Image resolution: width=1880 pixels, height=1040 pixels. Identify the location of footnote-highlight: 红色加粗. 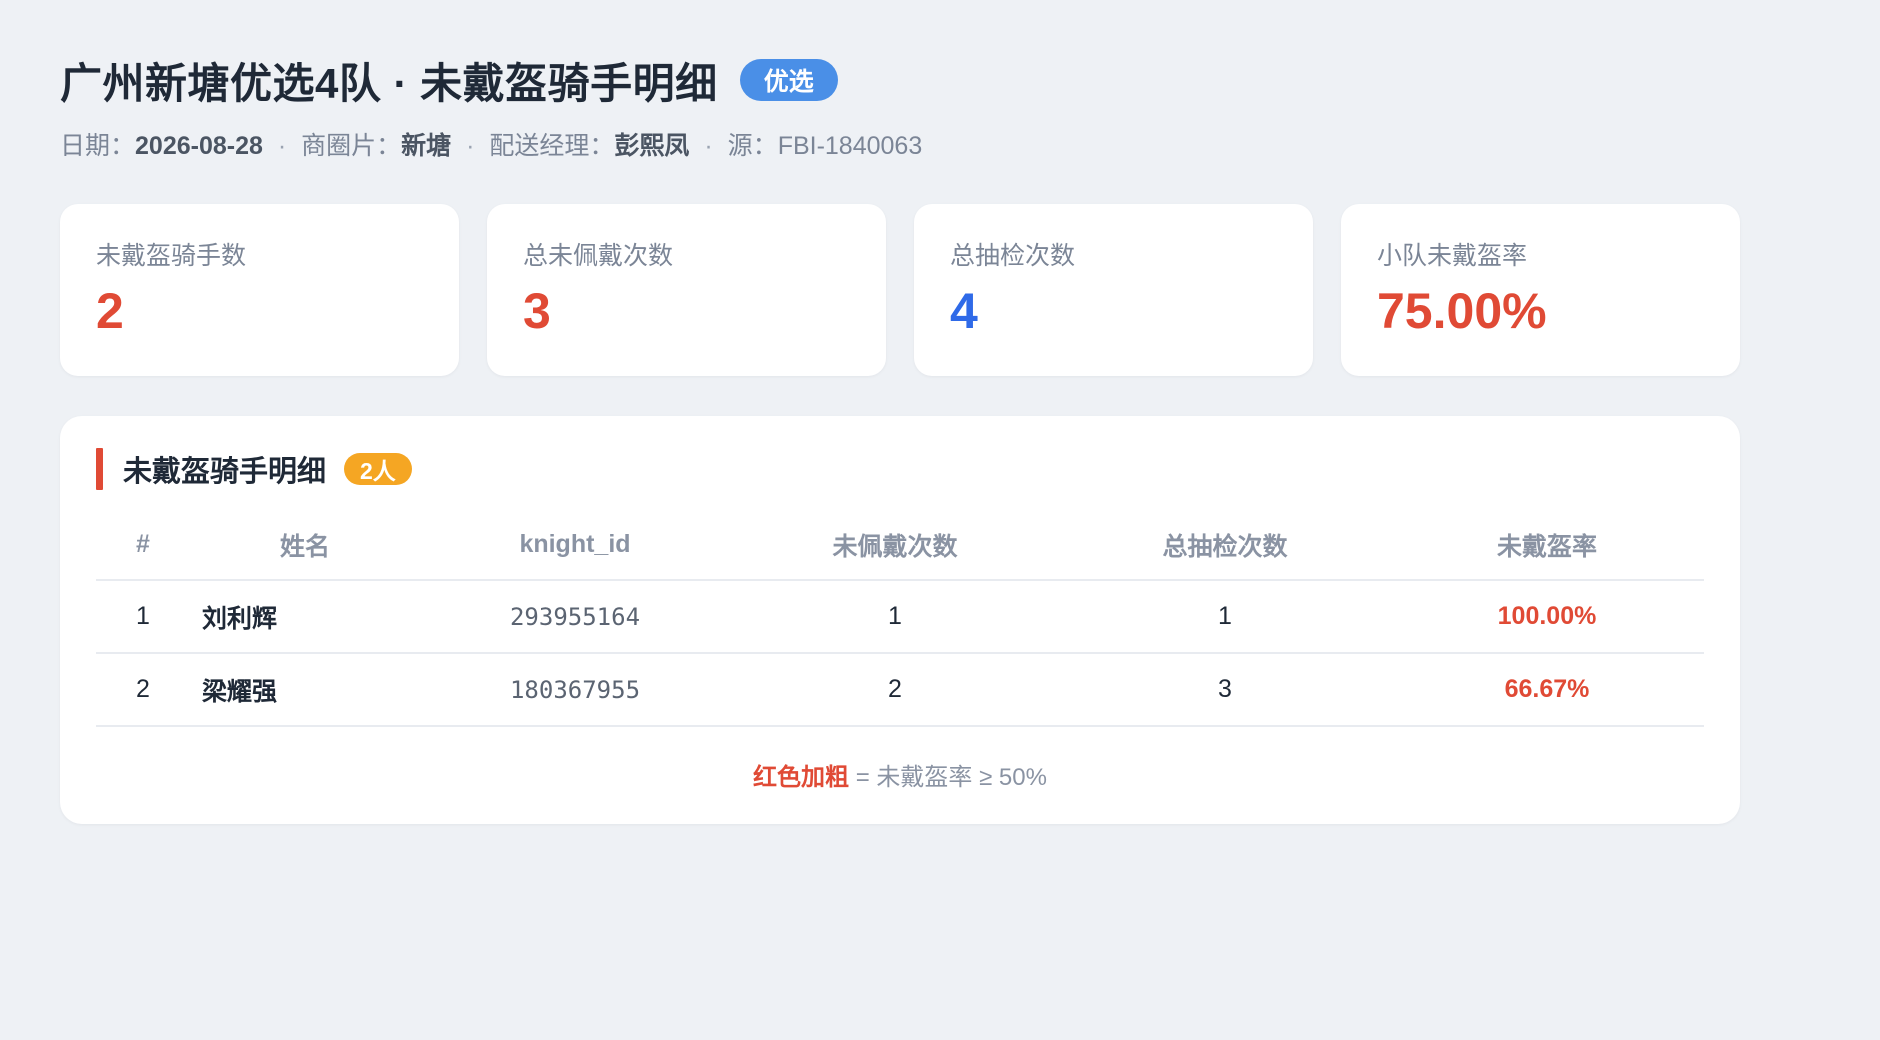
(801, 777).